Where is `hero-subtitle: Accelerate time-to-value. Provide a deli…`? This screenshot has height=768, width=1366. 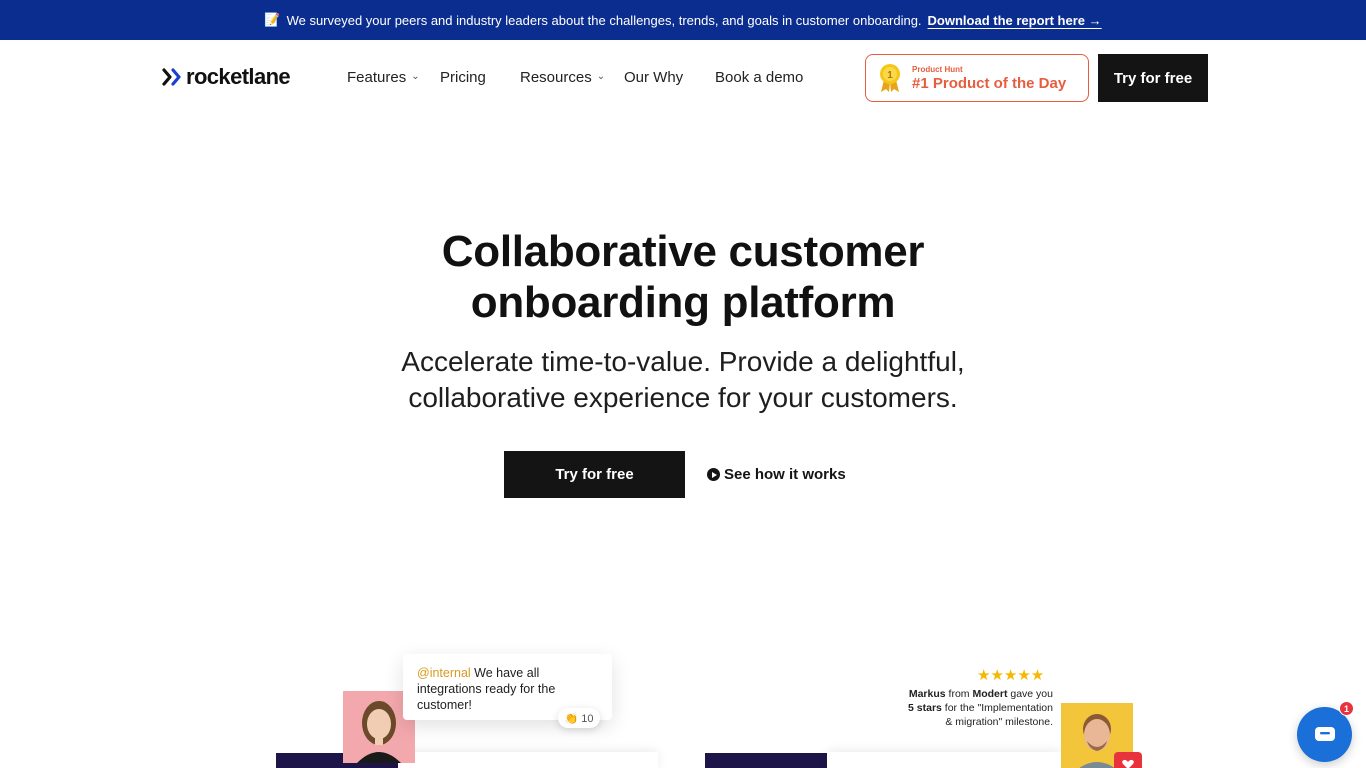
hero-subtitle: Accelerate time-to-value. Provide a deli… is located at coordinates (683, 380).